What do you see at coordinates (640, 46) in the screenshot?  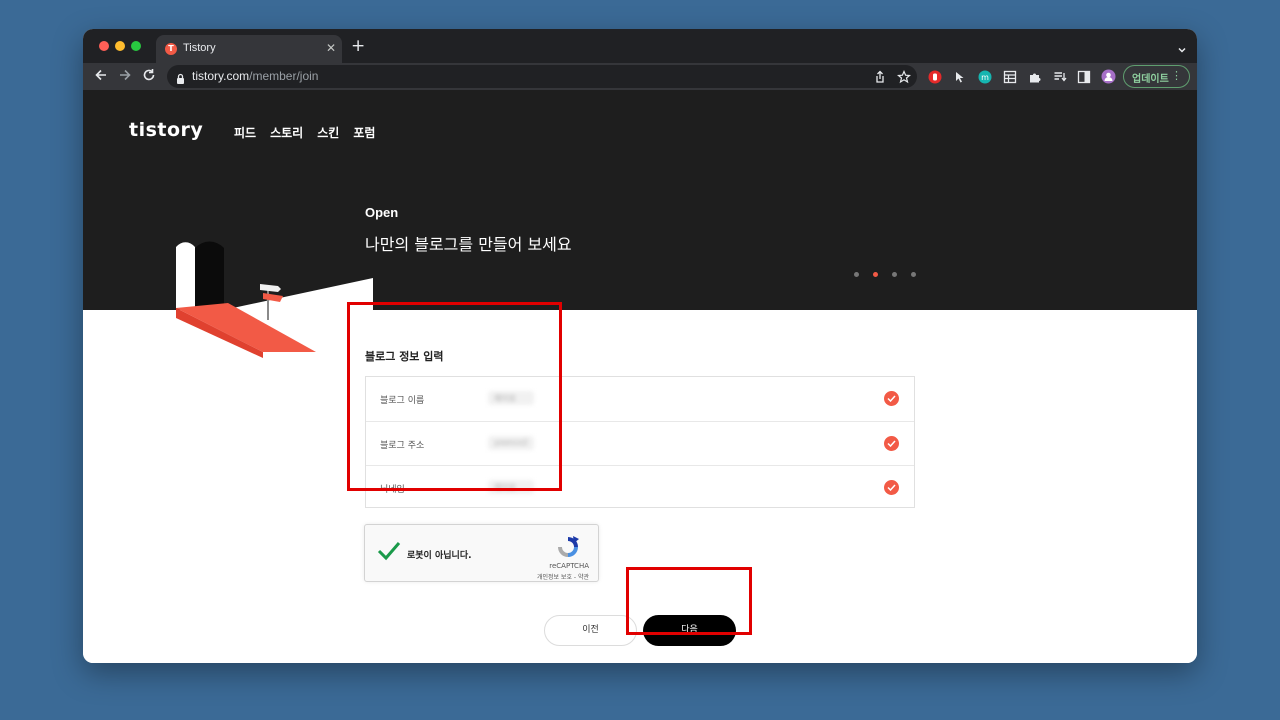 I see `tab-strip: T Tistory ✕ +` at bounding box center [640, 46].